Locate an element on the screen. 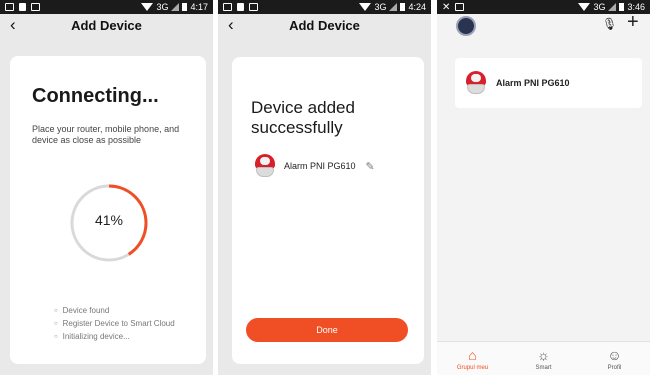  step-item: Register Device to Smart Cloud is located at coordinates (114, 324).